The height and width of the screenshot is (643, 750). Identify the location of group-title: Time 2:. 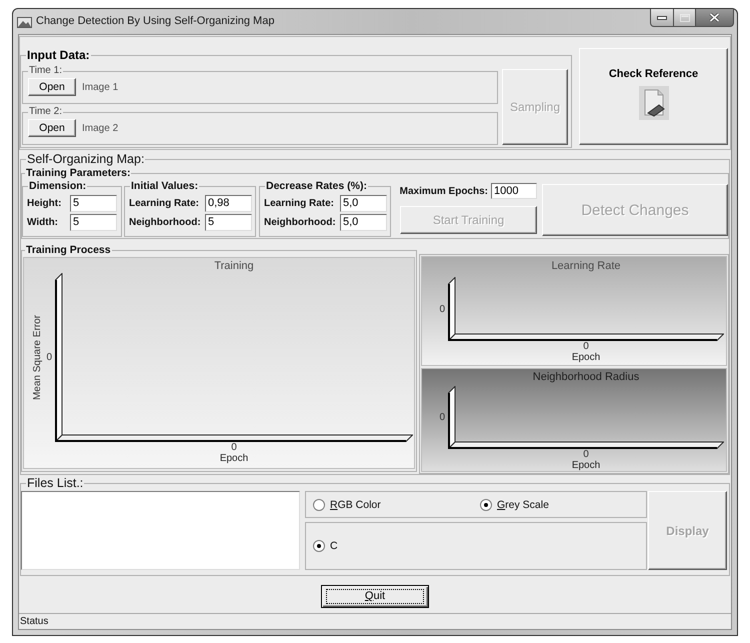
(45, 112).